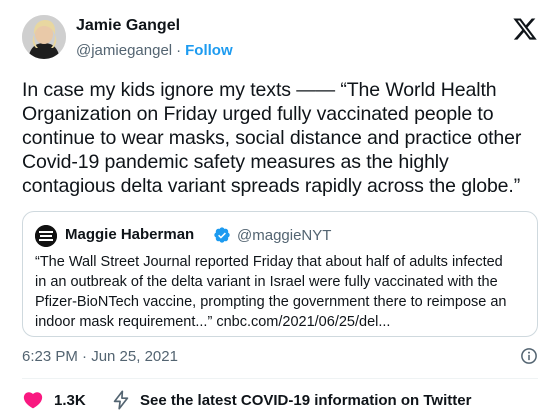 The height and width of the screenshot is (420, 560). I want to click on divider, so click(280, 378).